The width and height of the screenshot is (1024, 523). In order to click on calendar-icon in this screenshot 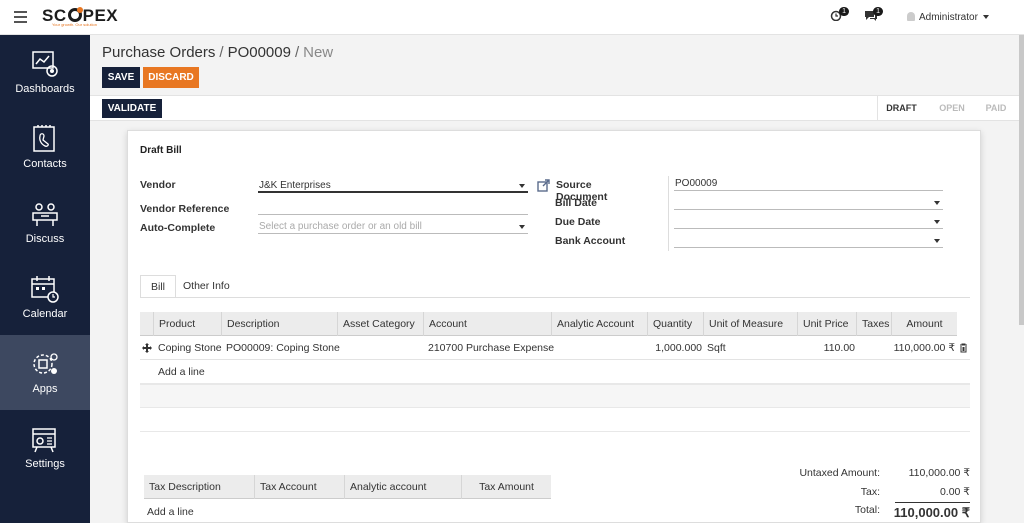, I will do `click(45, 289)`.